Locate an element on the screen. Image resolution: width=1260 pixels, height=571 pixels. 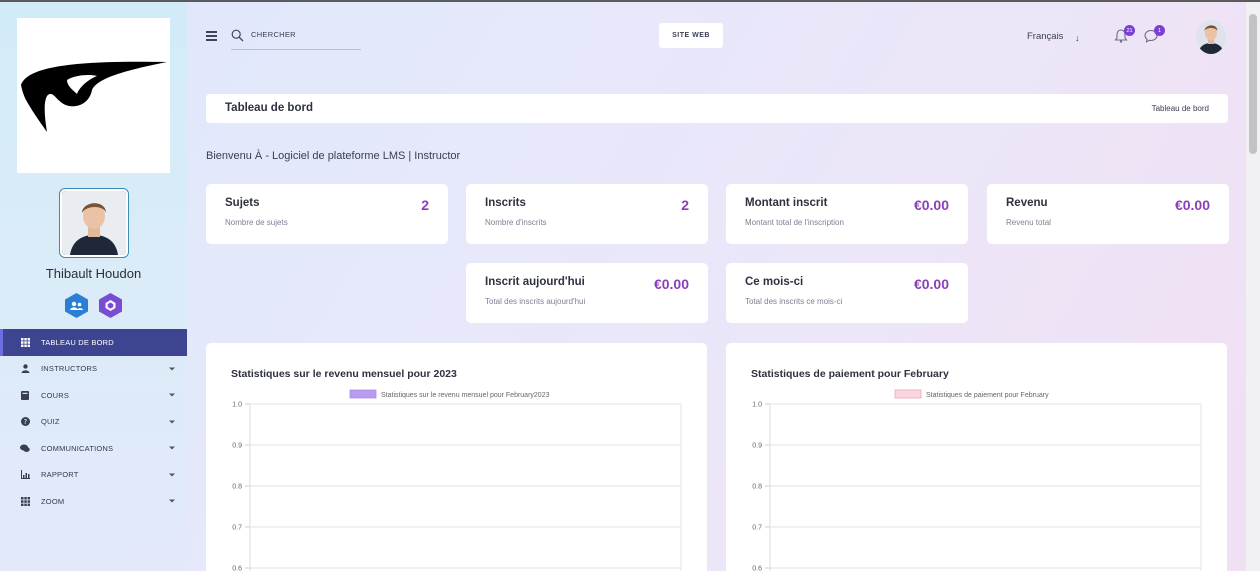
user-name: Thibault Houdon is located at coordinates (93, 273).